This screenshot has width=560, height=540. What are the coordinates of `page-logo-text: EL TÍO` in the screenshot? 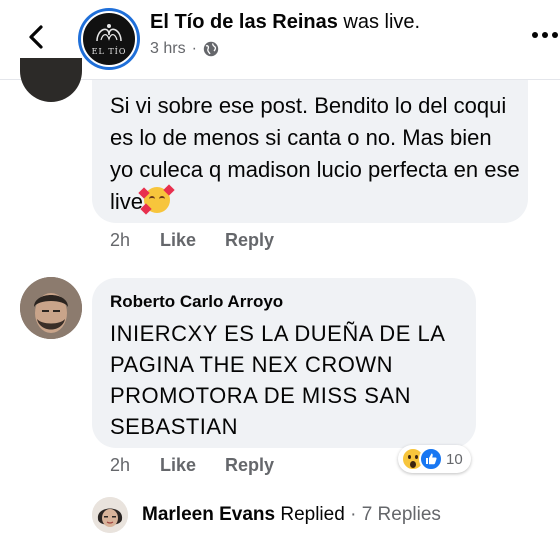 It's located at (109, 51).